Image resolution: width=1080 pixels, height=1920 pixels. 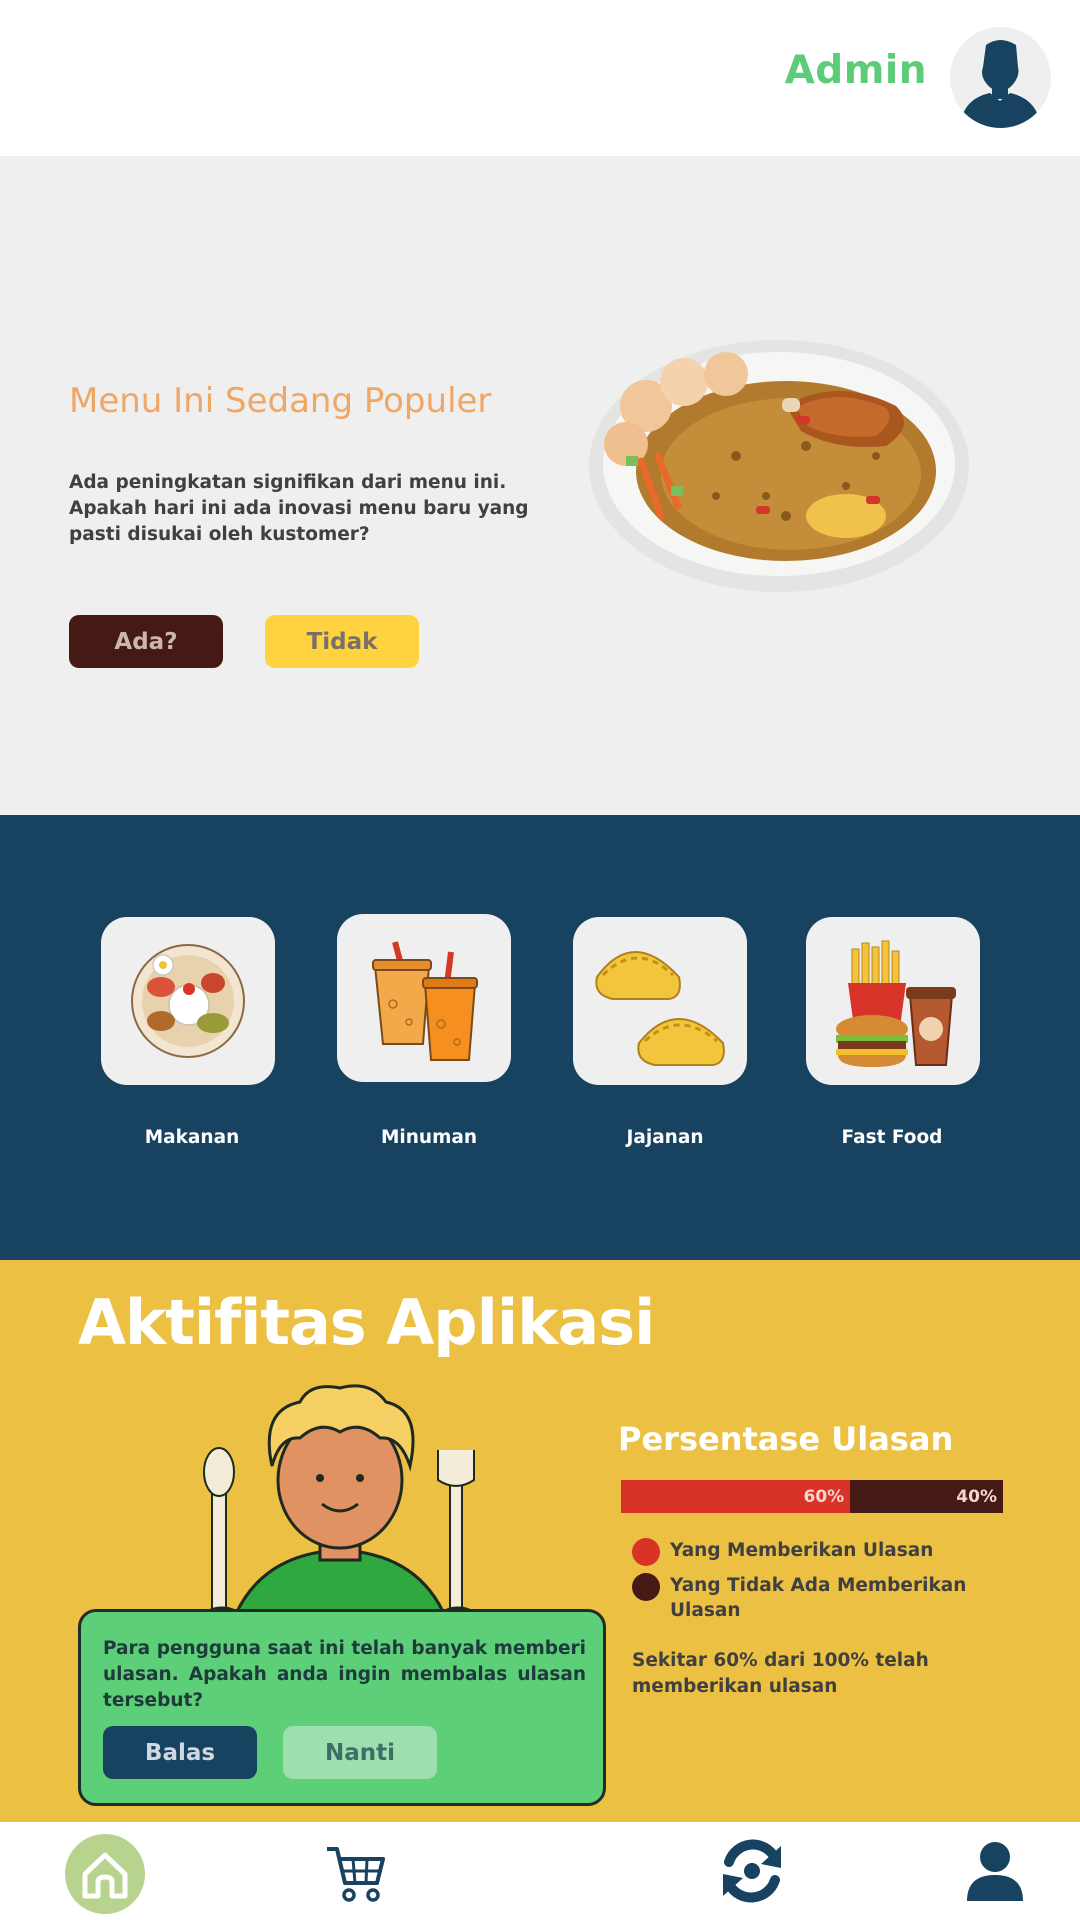 I want to click on legend-label-reviewed: Yang Memberikan Ulasan, so click(x=802, y=1550).